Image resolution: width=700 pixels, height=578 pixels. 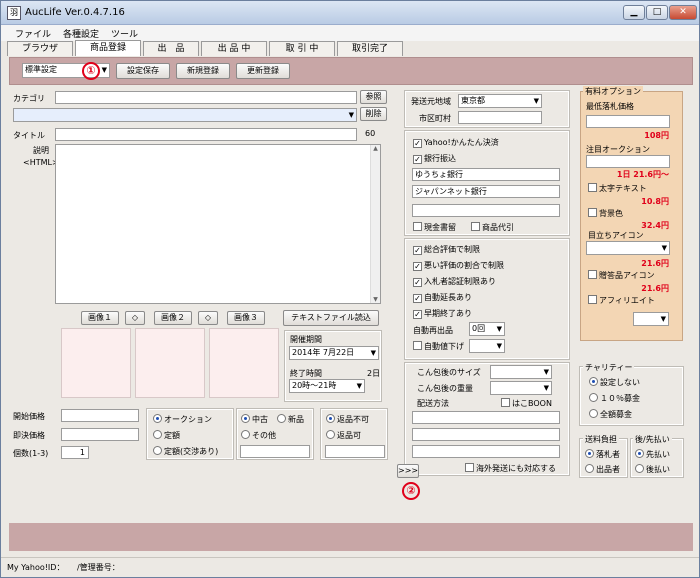 I want to click on category-select: ▼, so click(x=185, y=115).